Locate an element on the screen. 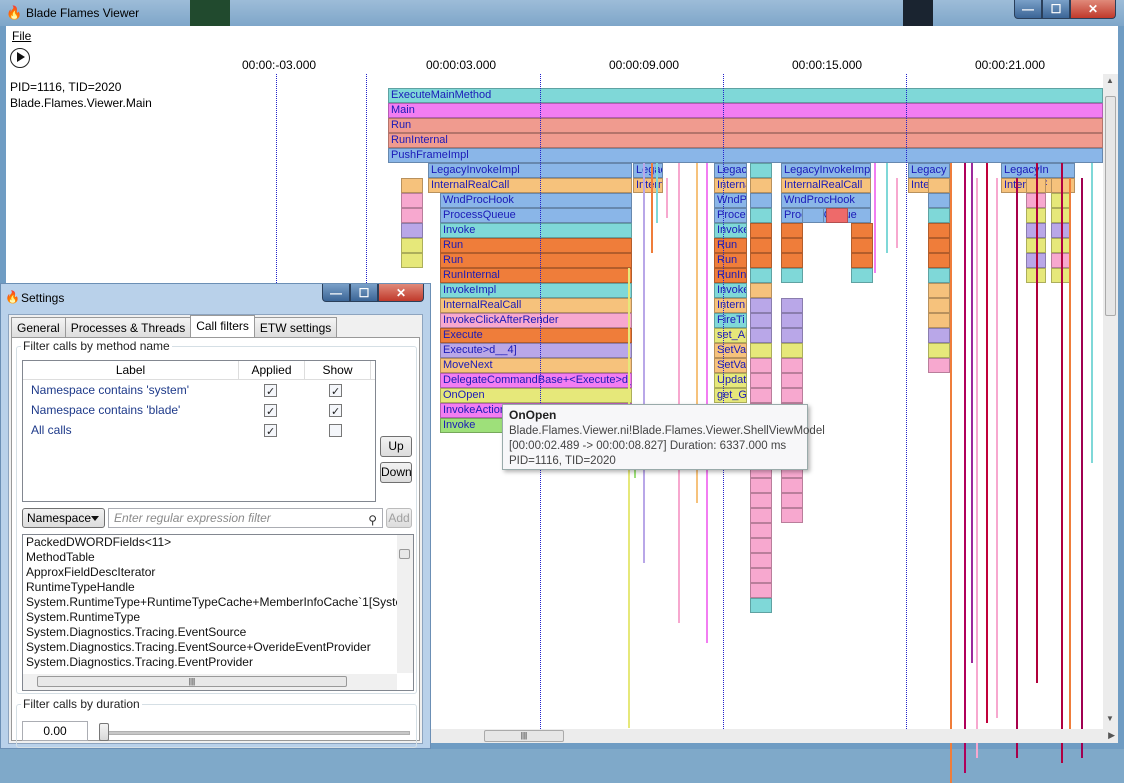  flame-bar-root: ExecuteMainMethod is located at coordinates (745, 95).